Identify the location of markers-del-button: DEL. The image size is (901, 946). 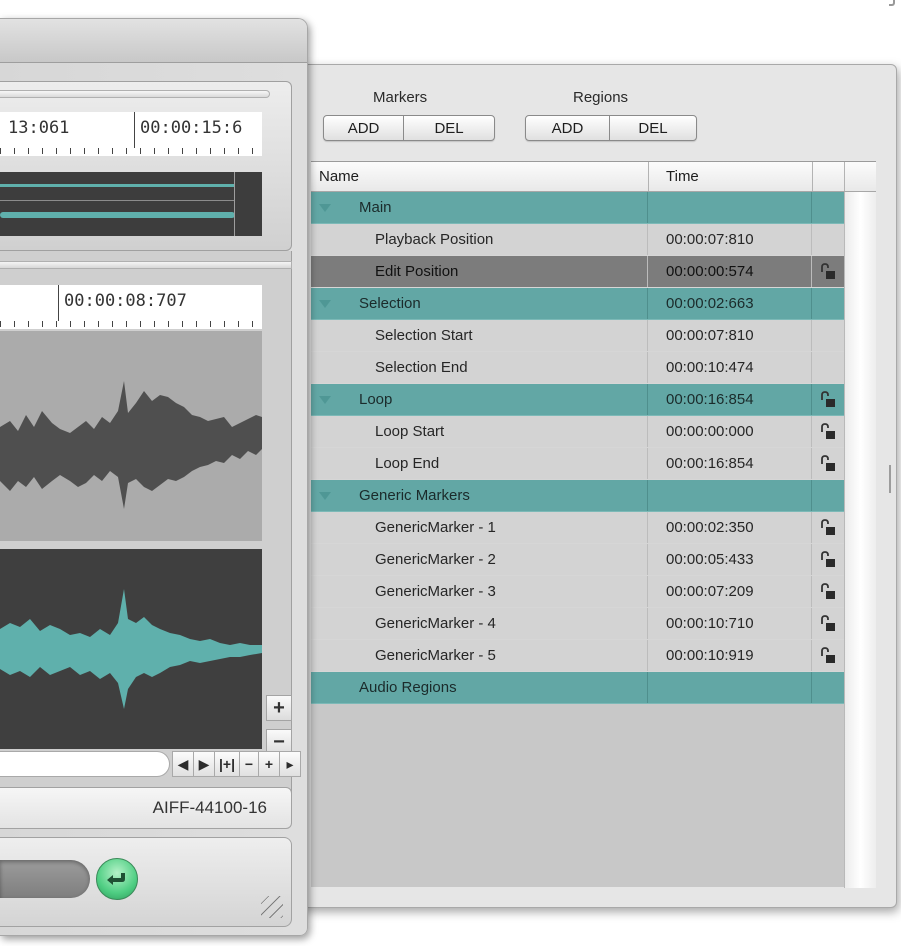
(448, 128).